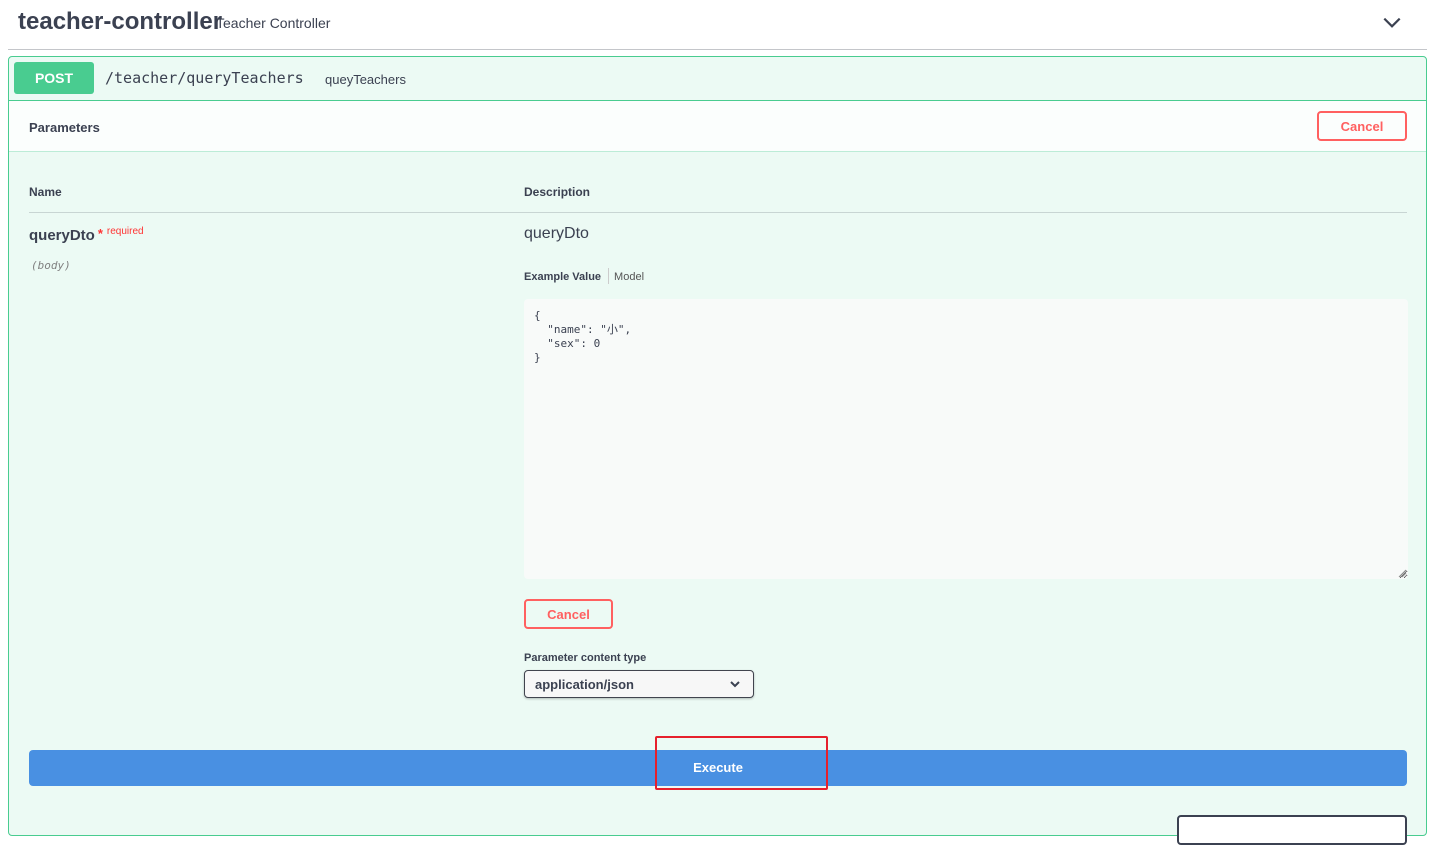  I want to click on parameters-header: Parameters Cancel, so click(717, 126).